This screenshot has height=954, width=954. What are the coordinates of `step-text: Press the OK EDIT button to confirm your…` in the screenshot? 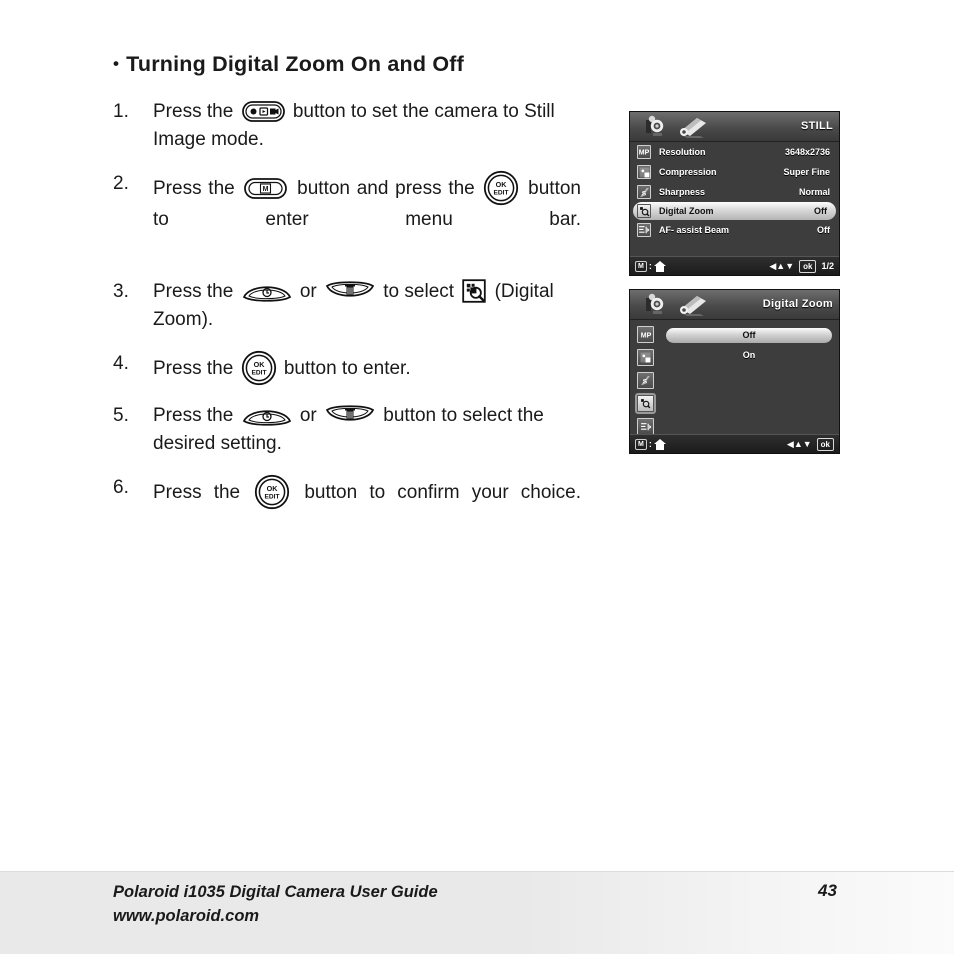 It's located at (367, 506).